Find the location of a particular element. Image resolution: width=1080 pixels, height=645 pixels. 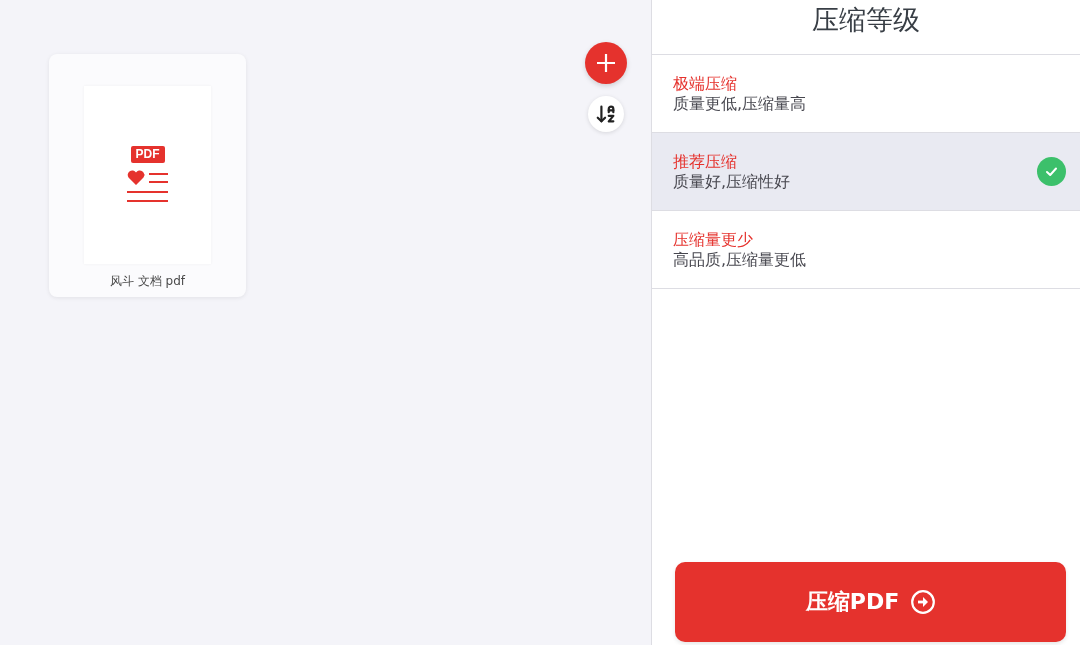

file-card: PDF 风斗 文档 pdf is located at coordinates (147, 175).